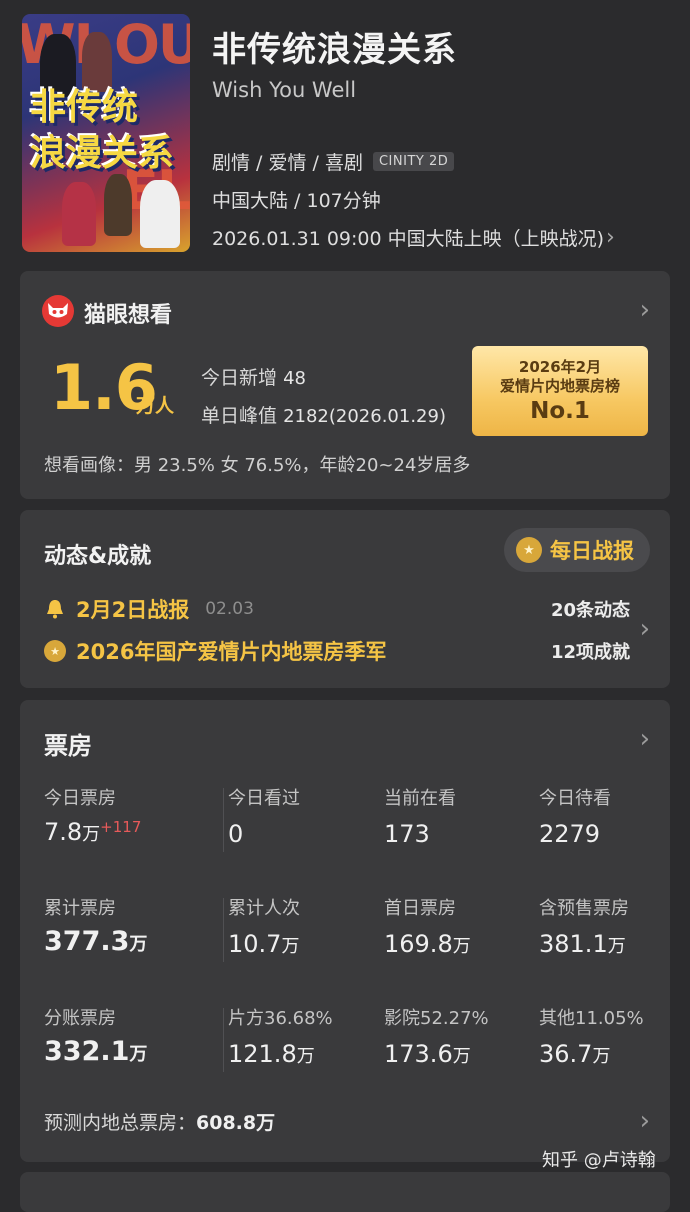  What do you see at coordinates (231, 652) in the screenshot?
I see `achievement-text: 2026年国产爱情片内地票房季军` at bounding box center [231, 652].